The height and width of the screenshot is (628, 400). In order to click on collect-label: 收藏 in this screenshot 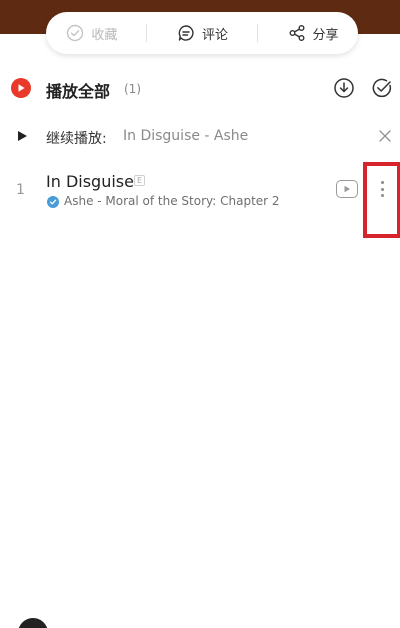, I will do `click(104, 35)`.